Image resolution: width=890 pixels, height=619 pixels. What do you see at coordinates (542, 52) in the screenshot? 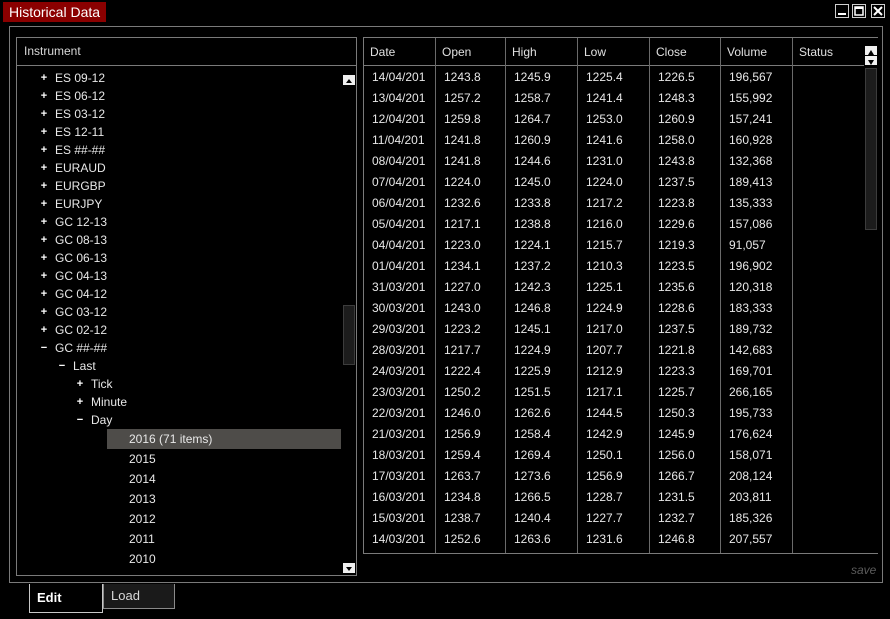
I see `column-header-high: High` at bounding box center [542, 52].